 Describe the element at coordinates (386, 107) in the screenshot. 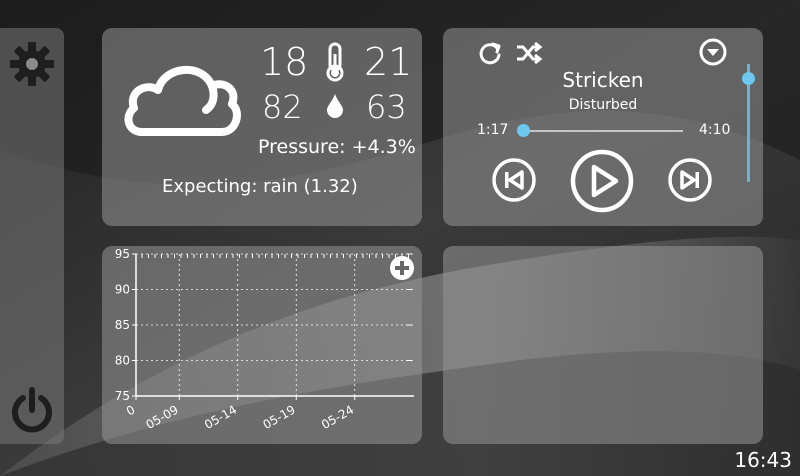

I see `humidity-high: 63` at that location.